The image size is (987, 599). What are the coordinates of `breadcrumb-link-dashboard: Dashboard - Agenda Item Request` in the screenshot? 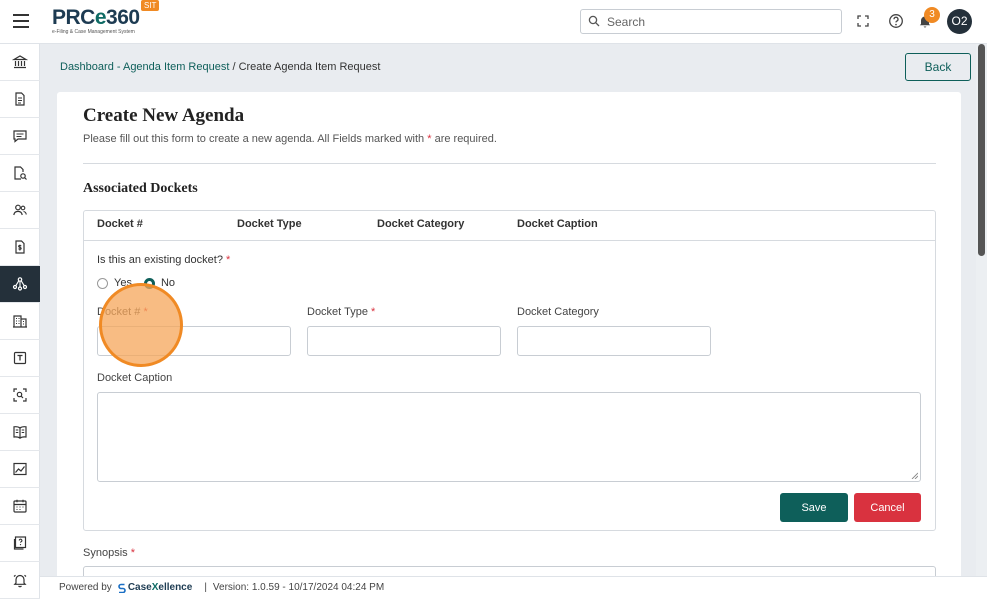 It's located at (144, 67).